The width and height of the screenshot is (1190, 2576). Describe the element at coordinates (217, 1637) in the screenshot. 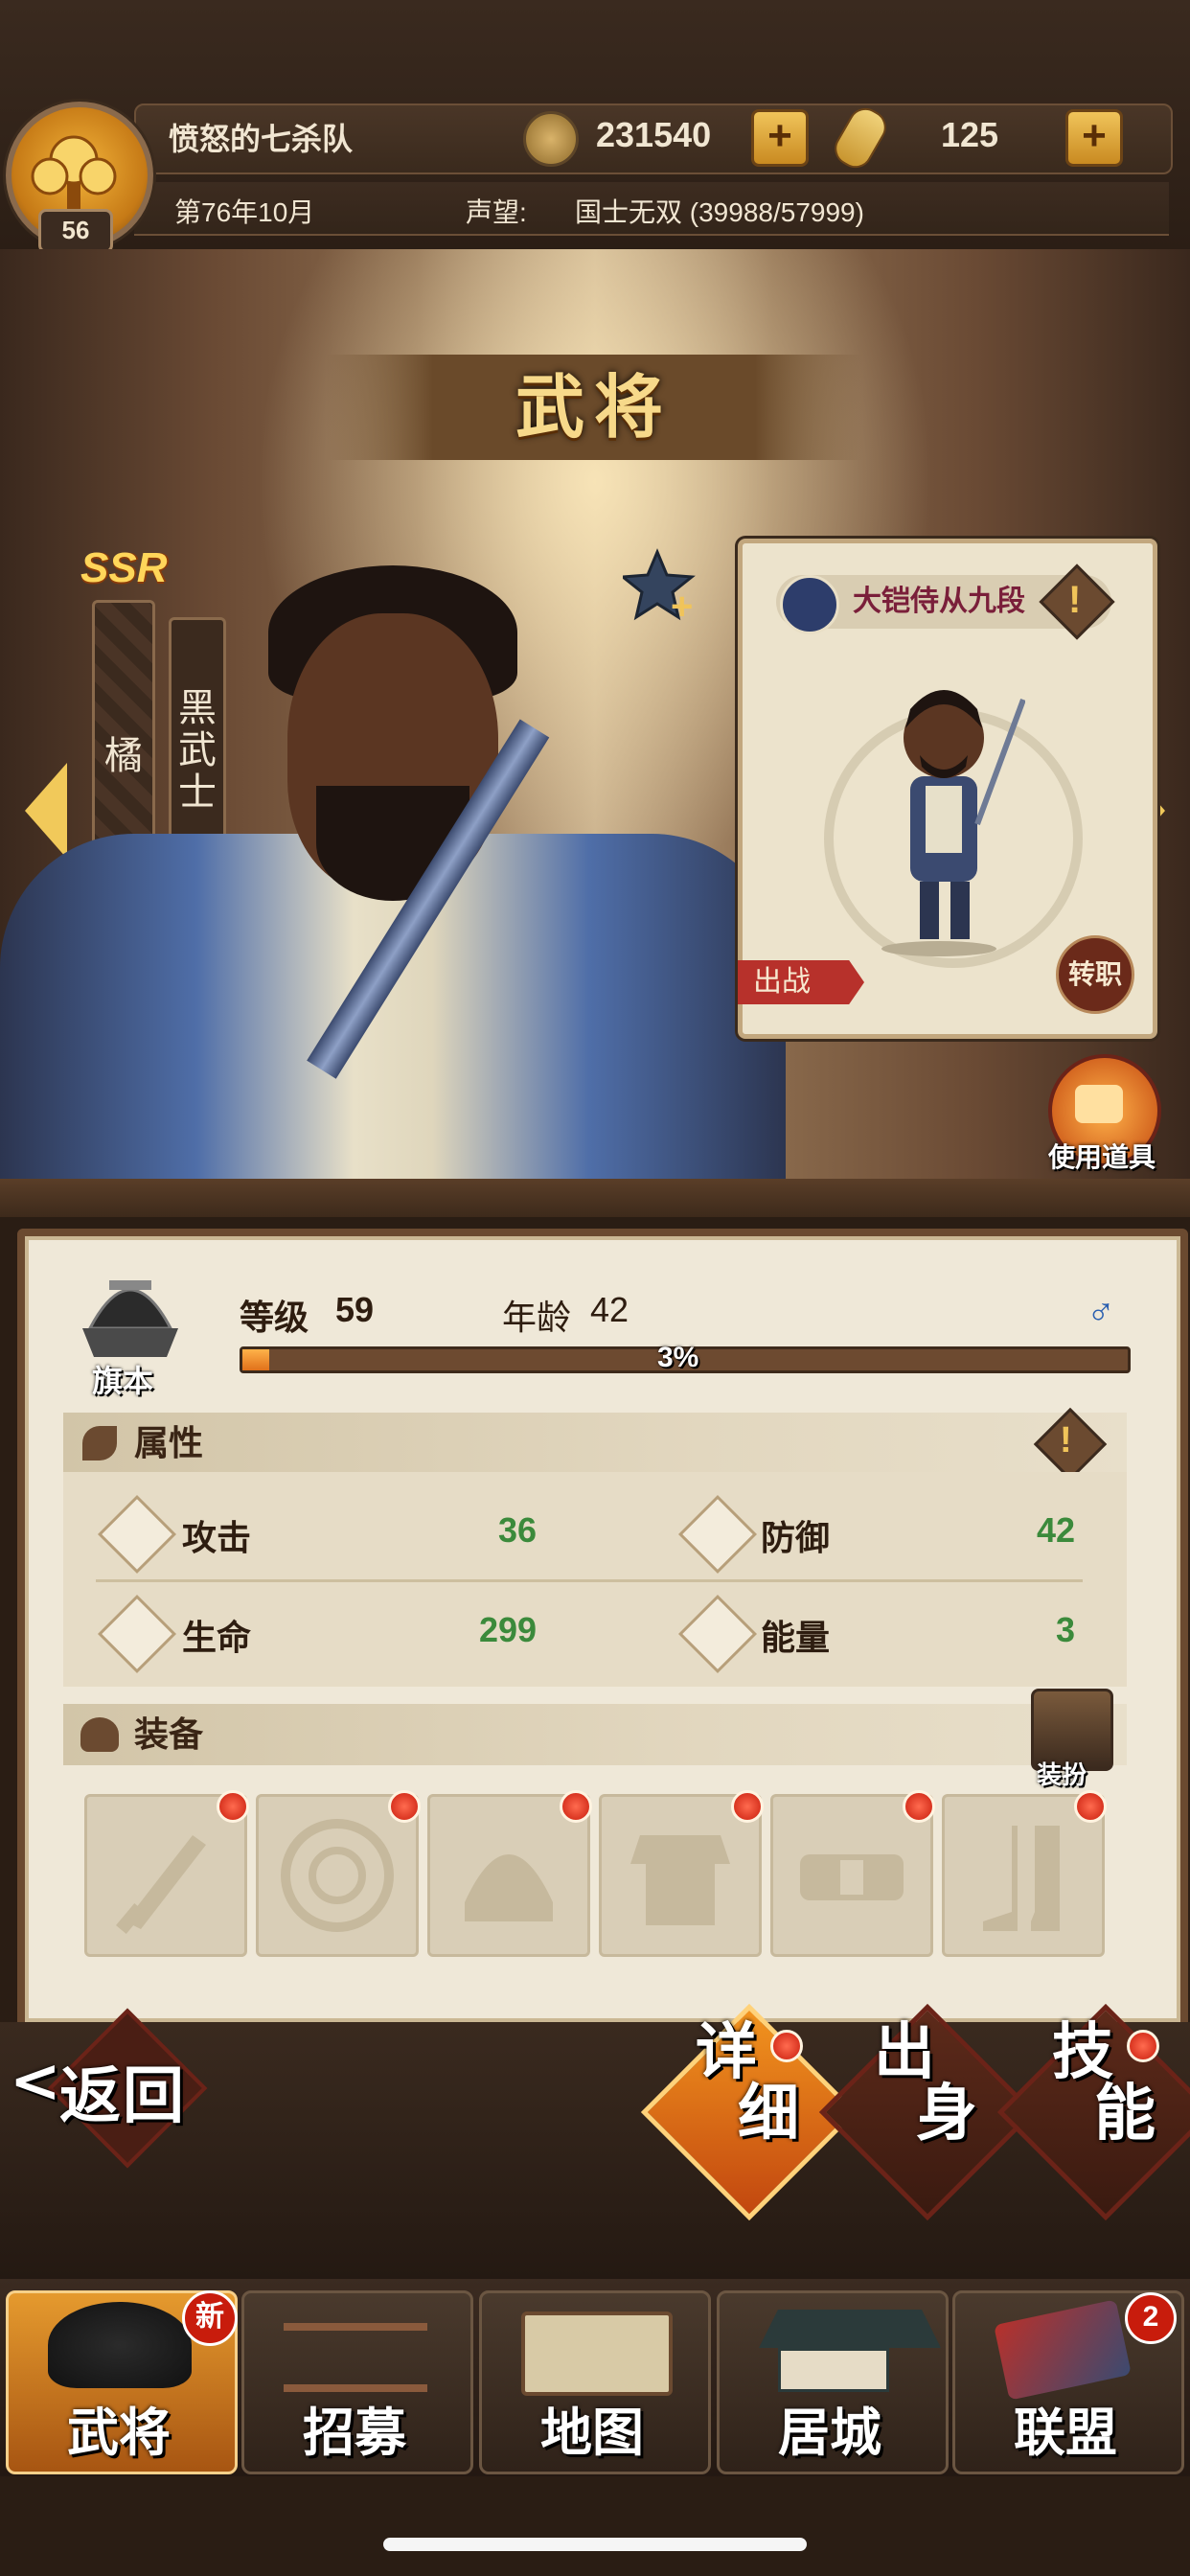

I see `stat-label-health: 生命` at that location.